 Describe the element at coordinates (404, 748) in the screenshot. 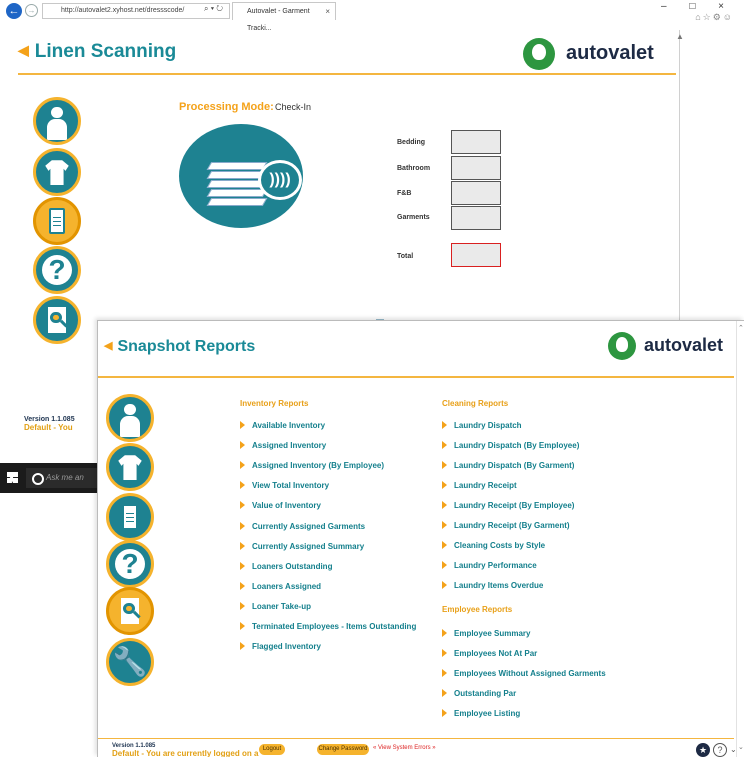

I see `view-system-errors-link: « View System Errors »` at that location.